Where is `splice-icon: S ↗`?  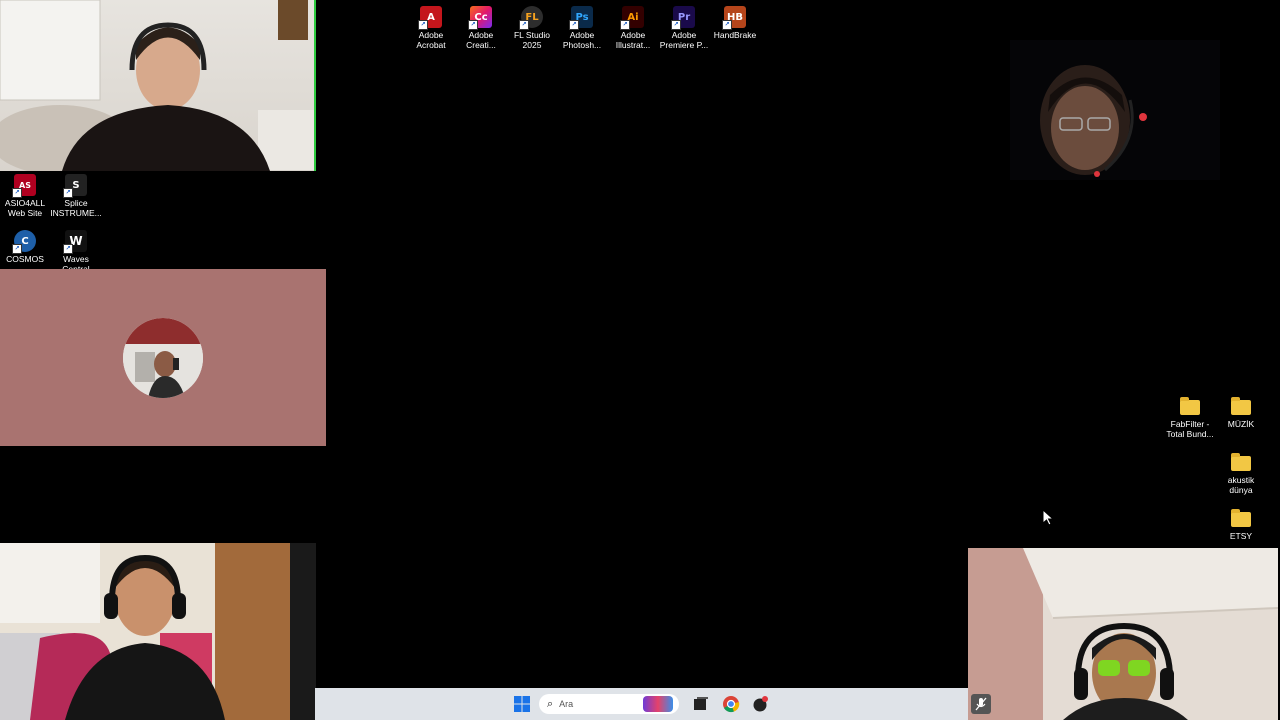 splice-icon: S ↗ is located at coordinates (75, 186).